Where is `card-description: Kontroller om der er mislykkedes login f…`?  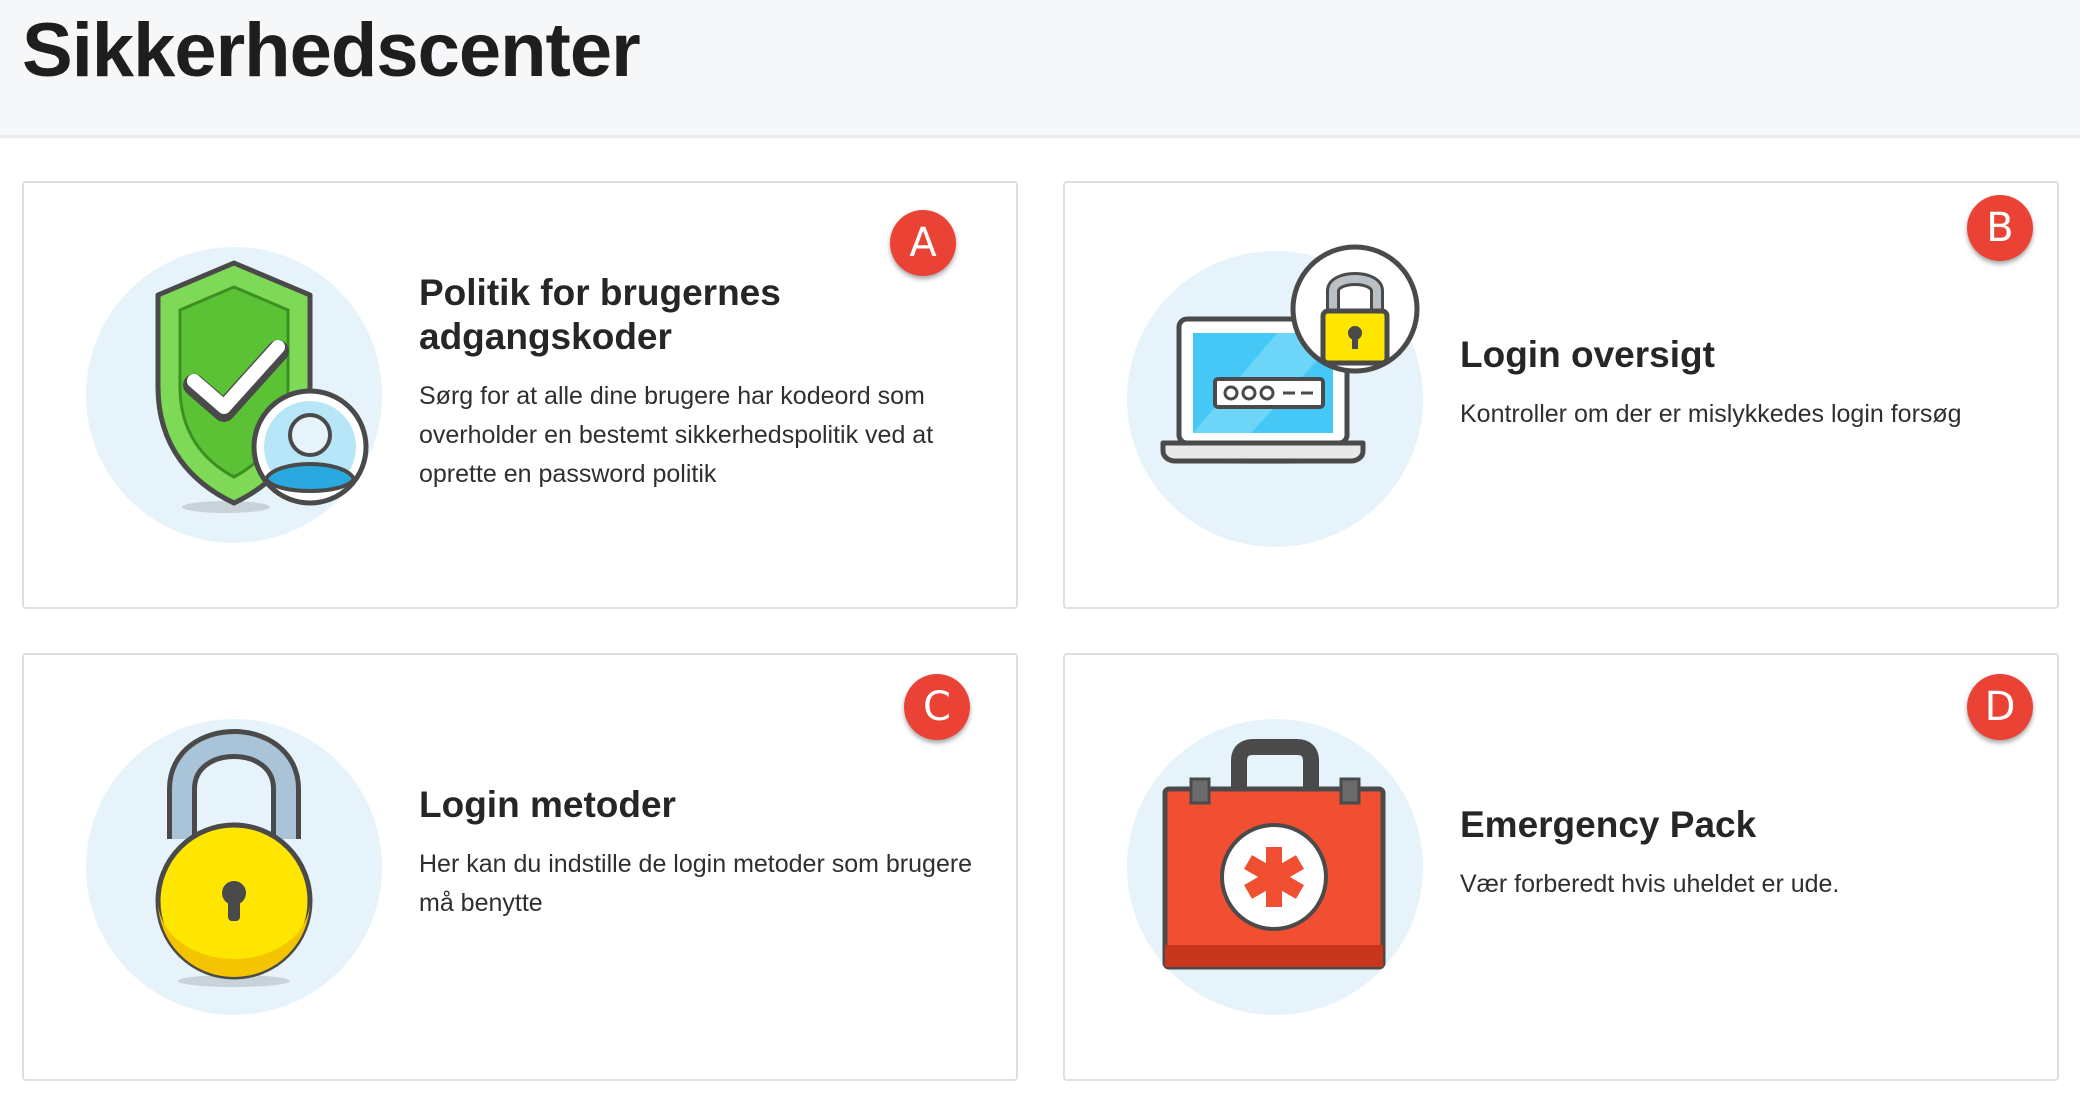
card-description: Kontroller om der er mislykkedes login f… is located at coordinates (1711, 414).